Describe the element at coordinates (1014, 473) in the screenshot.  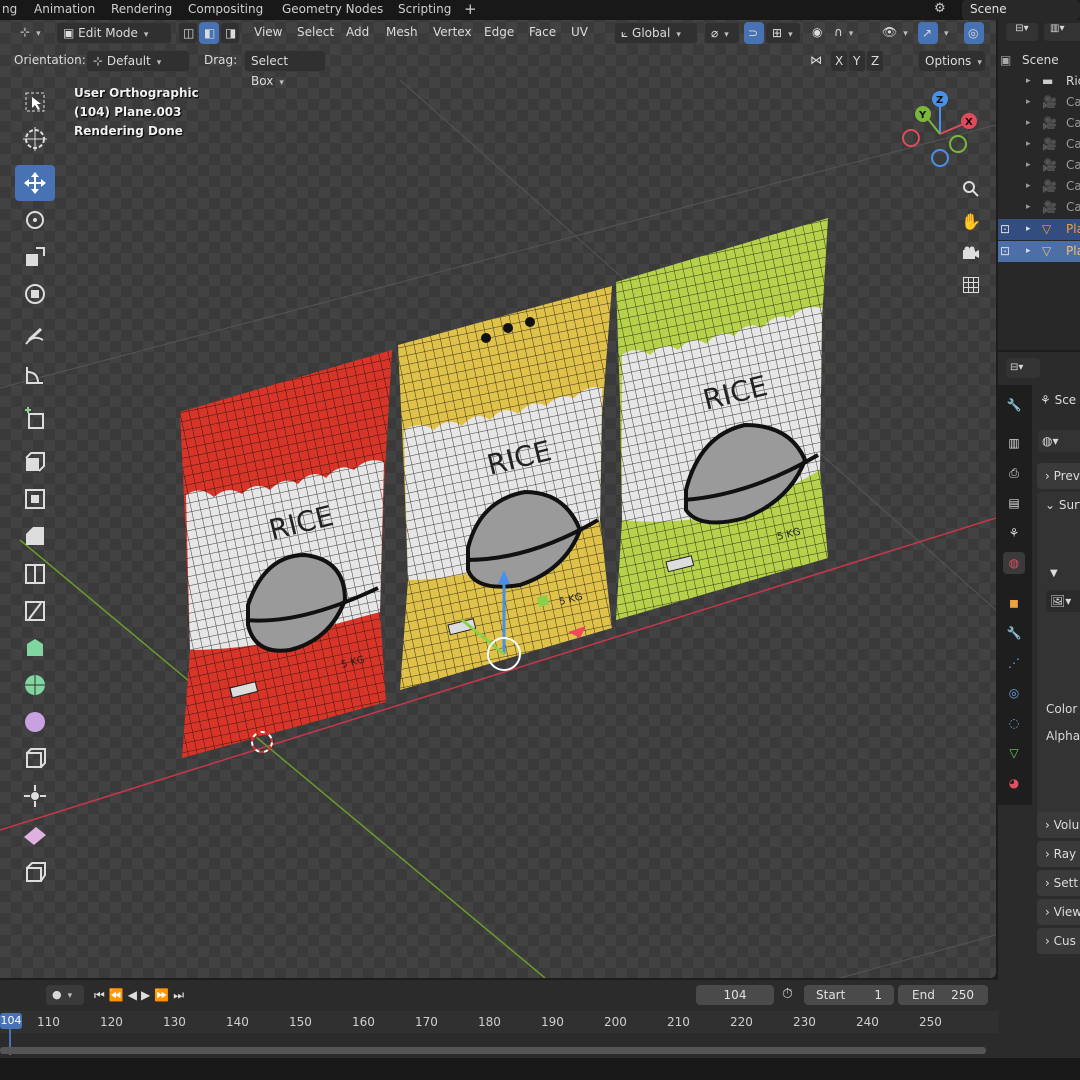
I see `output-tab-icon: ⎙` at that location.